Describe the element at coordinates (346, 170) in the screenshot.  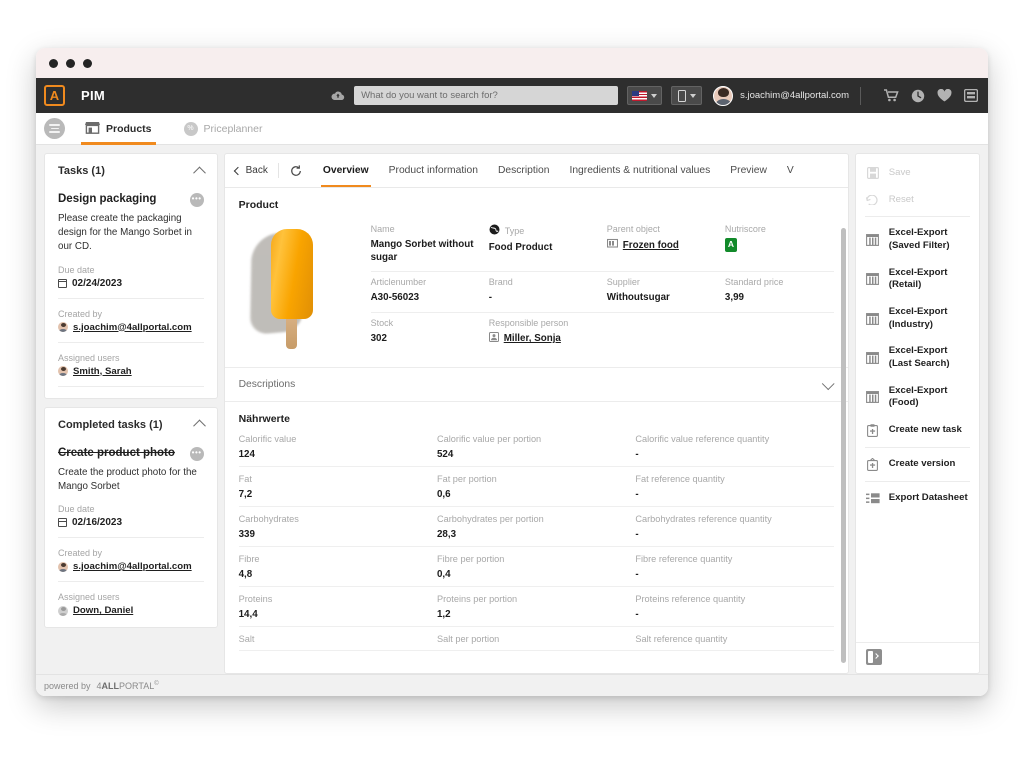
I see `tab-overview: Overview` at that location.